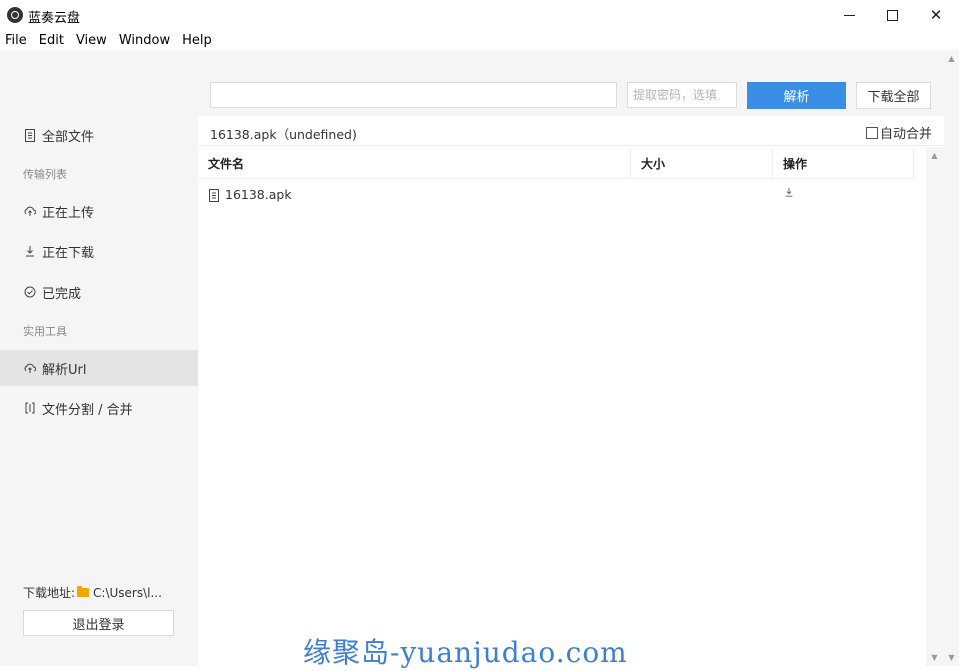 The width and height of the screenshot is (959, 671). Describe the element at coordinates (62, 294) in the screenshot. I see `sidebar-item-label: 已完成` at that location.